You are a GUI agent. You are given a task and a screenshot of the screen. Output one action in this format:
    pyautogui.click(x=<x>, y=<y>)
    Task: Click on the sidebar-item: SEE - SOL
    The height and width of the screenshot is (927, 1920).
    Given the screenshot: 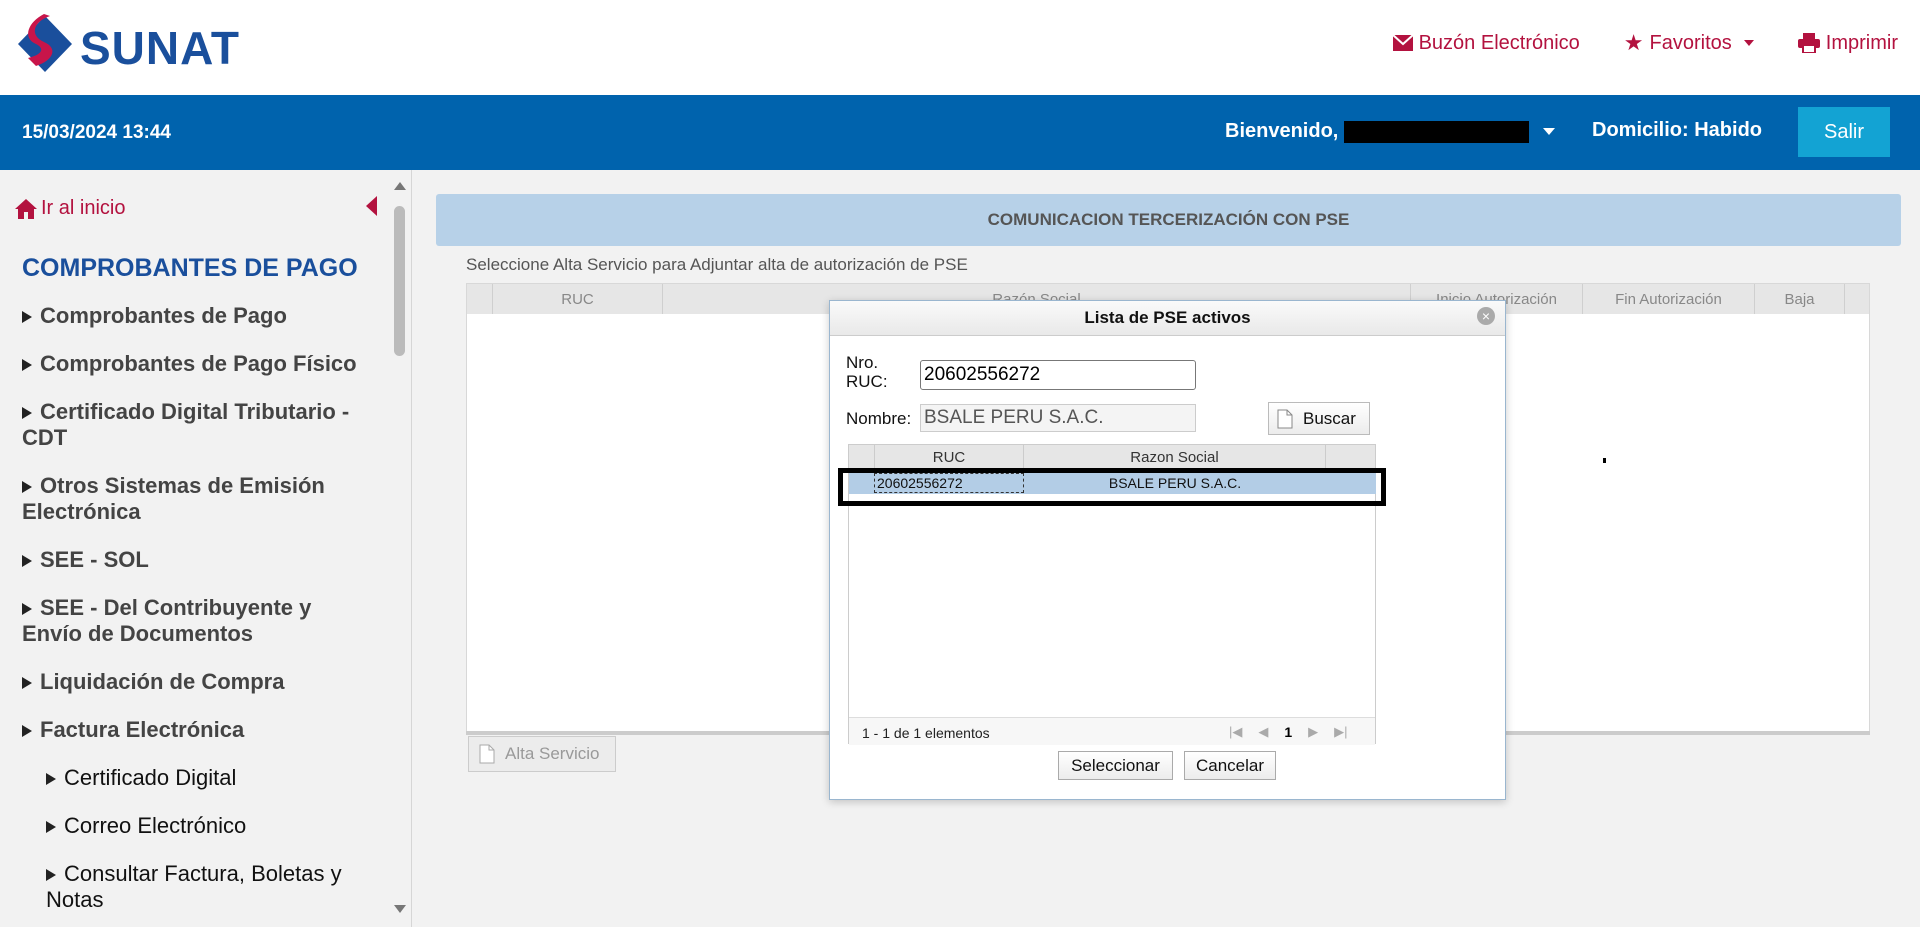 What is the action you would take?
    pyautogui.click(x=197, y=560)
    